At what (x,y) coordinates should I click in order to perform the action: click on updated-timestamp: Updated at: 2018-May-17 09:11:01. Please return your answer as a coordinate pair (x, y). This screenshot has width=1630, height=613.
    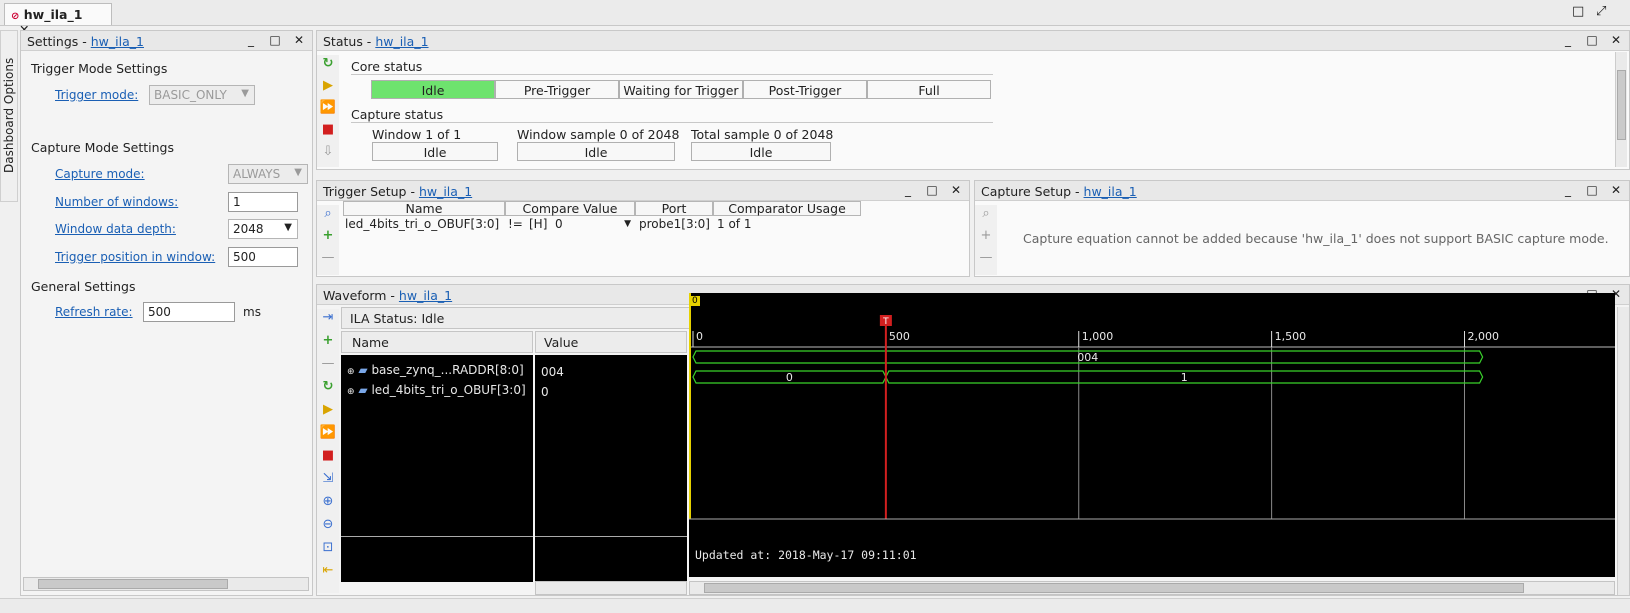
    Looking at the image, I should click on (806, 555).